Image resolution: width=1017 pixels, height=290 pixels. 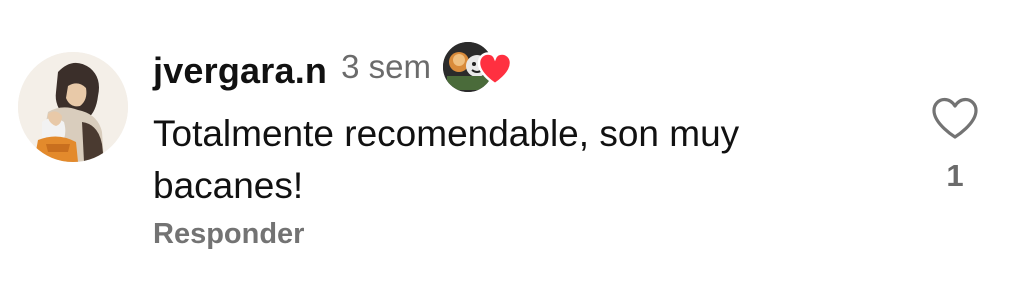 What do you see at coordinates (335, 71) in the screenshot?
I see `comment-header: jvergara.n 3 sem` at bounding box center [335, 71].